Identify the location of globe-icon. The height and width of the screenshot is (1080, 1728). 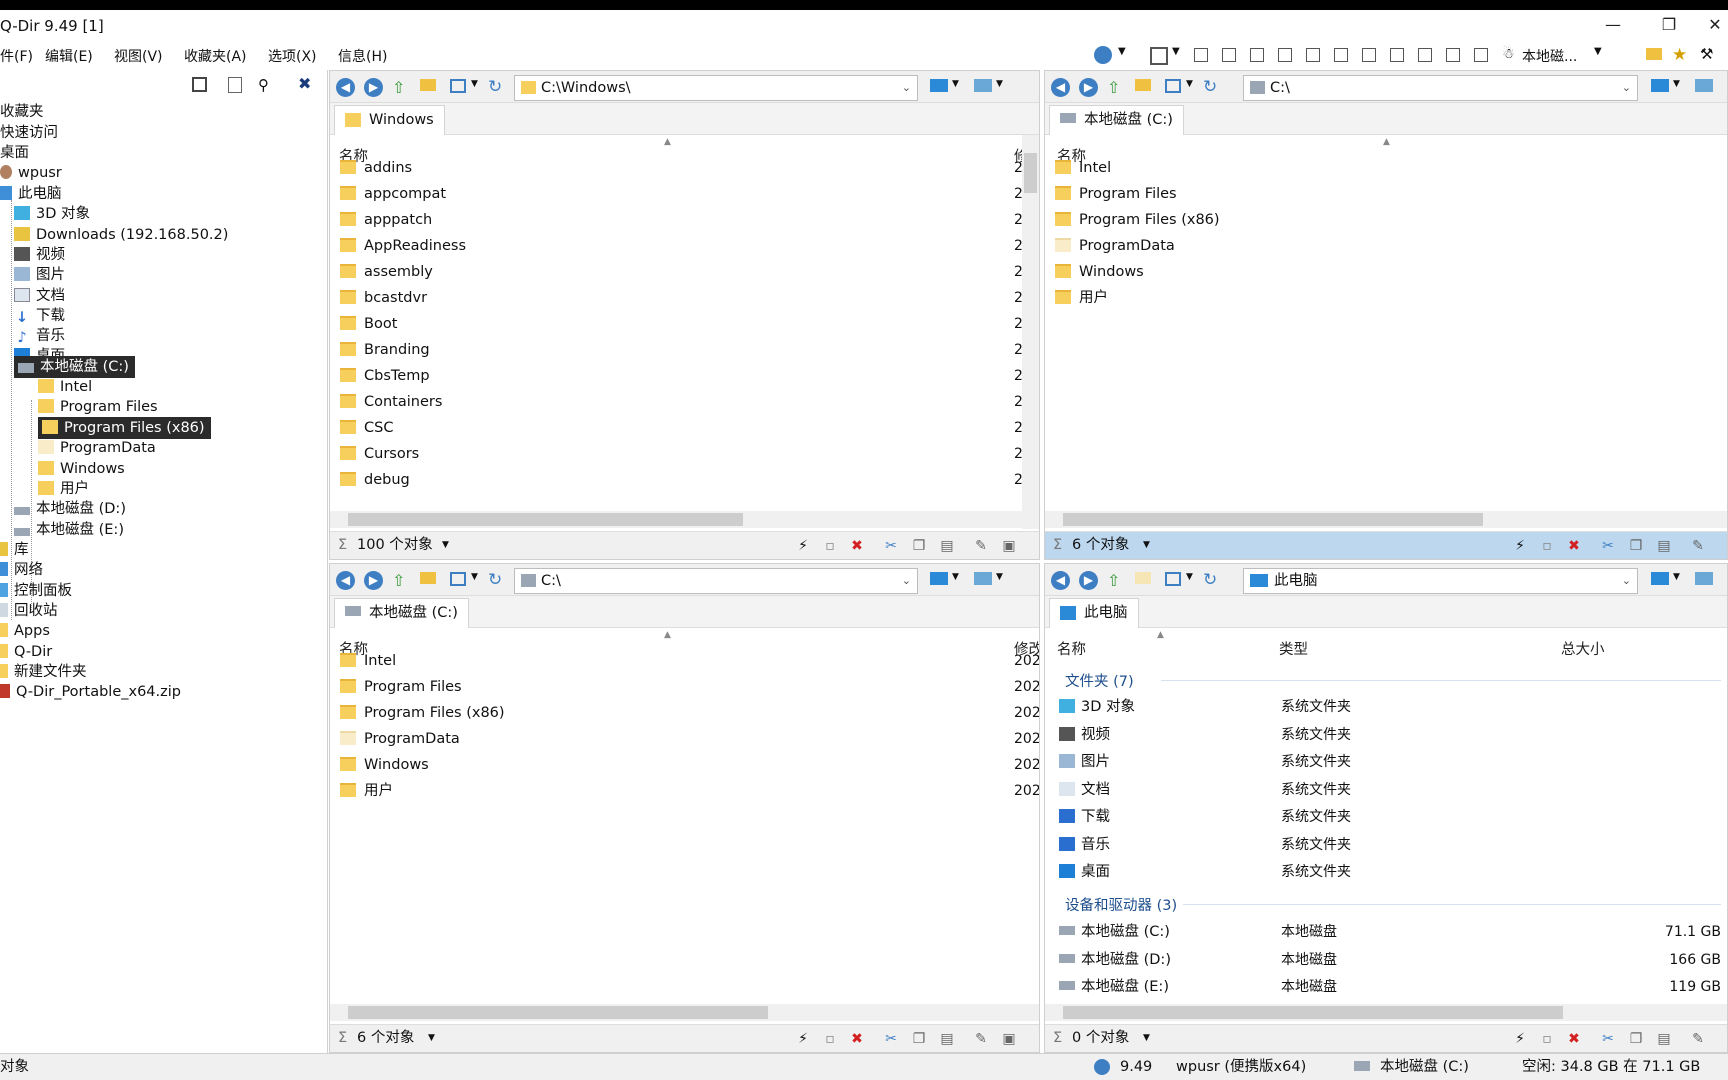
(1103, 55).